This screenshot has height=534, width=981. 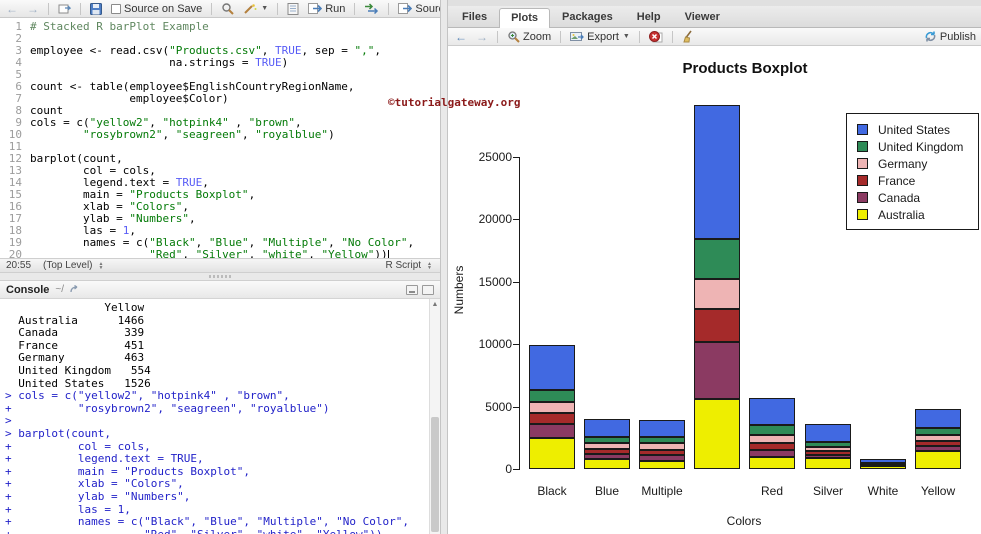 I want to click on editor-line: 4 na.strings = TRUE), so click(x=220, y=63).